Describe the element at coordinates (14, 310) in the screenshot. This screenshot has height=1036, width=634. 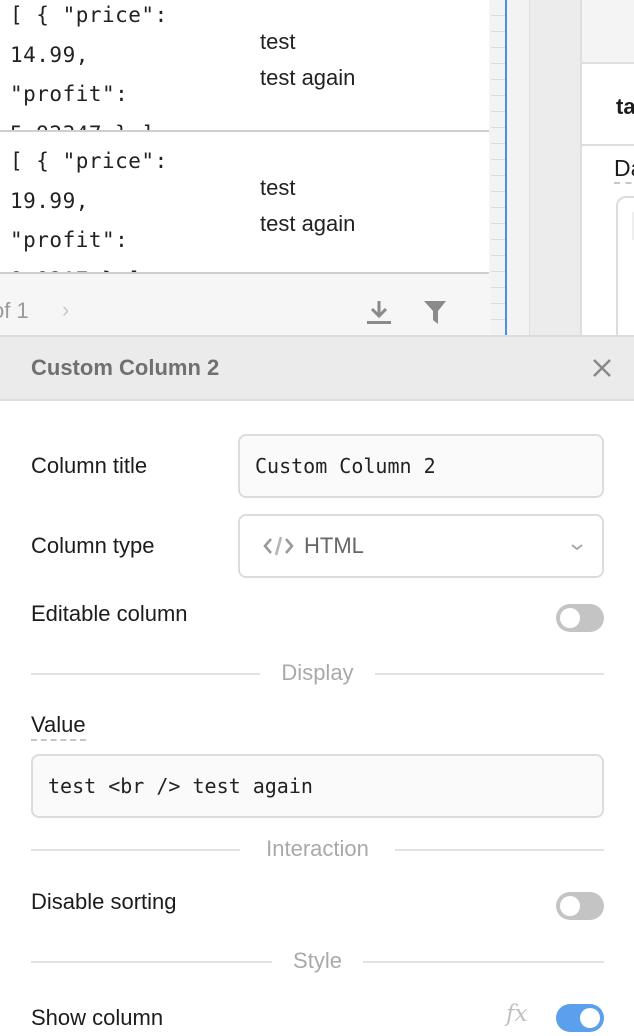
I see `pagination-text: of 1` at that location.